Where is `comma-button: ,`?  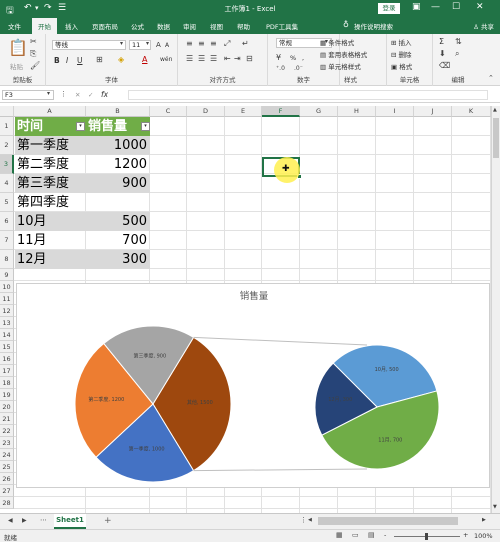 comma-button: , is located at coordinates (303, 58).